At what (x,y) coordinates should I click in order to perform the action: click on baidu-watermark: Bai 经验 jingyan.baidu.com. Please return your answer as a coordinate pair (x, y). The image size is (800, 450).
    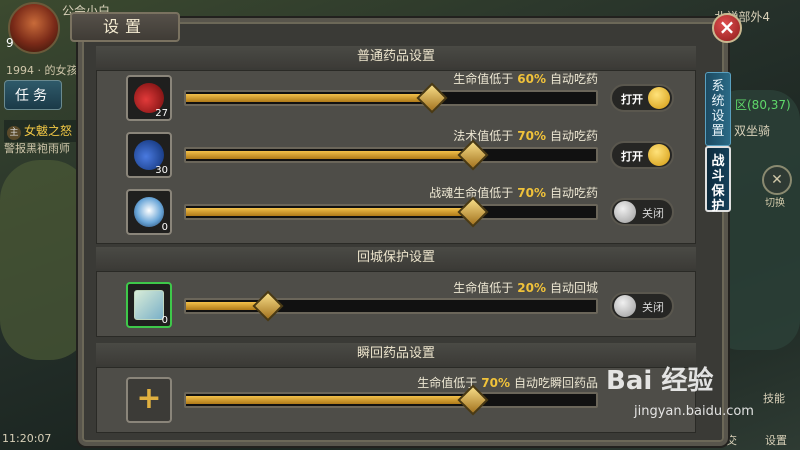
    Looking at the image, I should click on (680, 389).